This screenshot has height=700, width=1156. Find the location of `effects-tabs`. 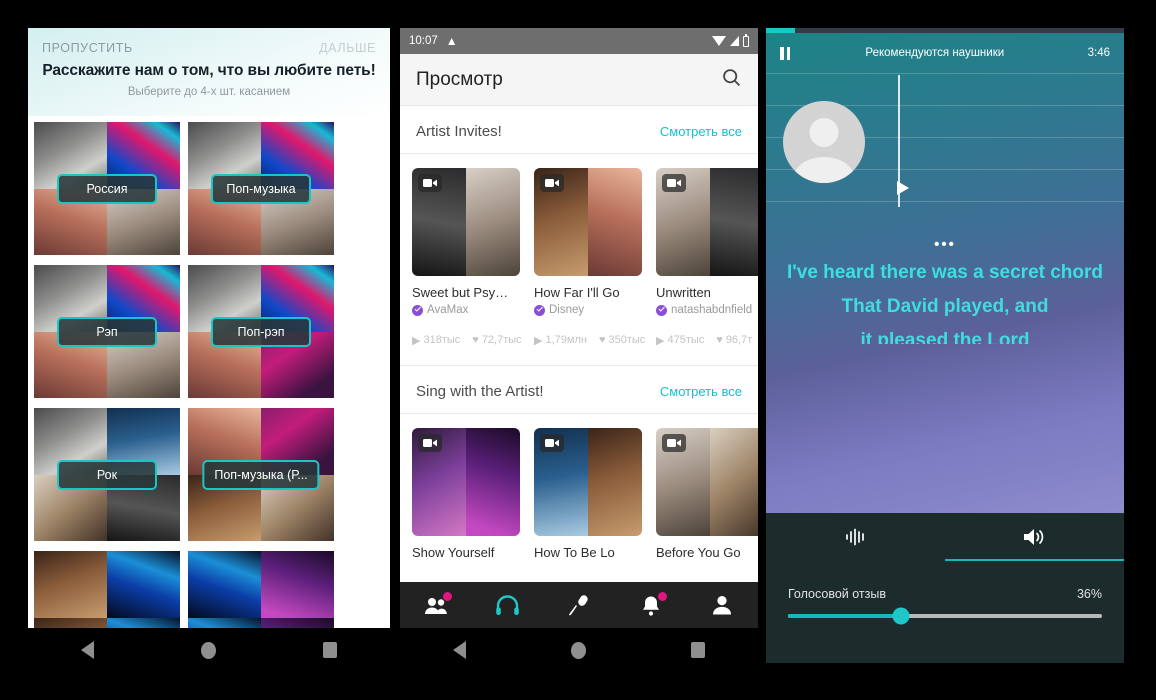

effects-tabs is located at coordinates (945, 537).